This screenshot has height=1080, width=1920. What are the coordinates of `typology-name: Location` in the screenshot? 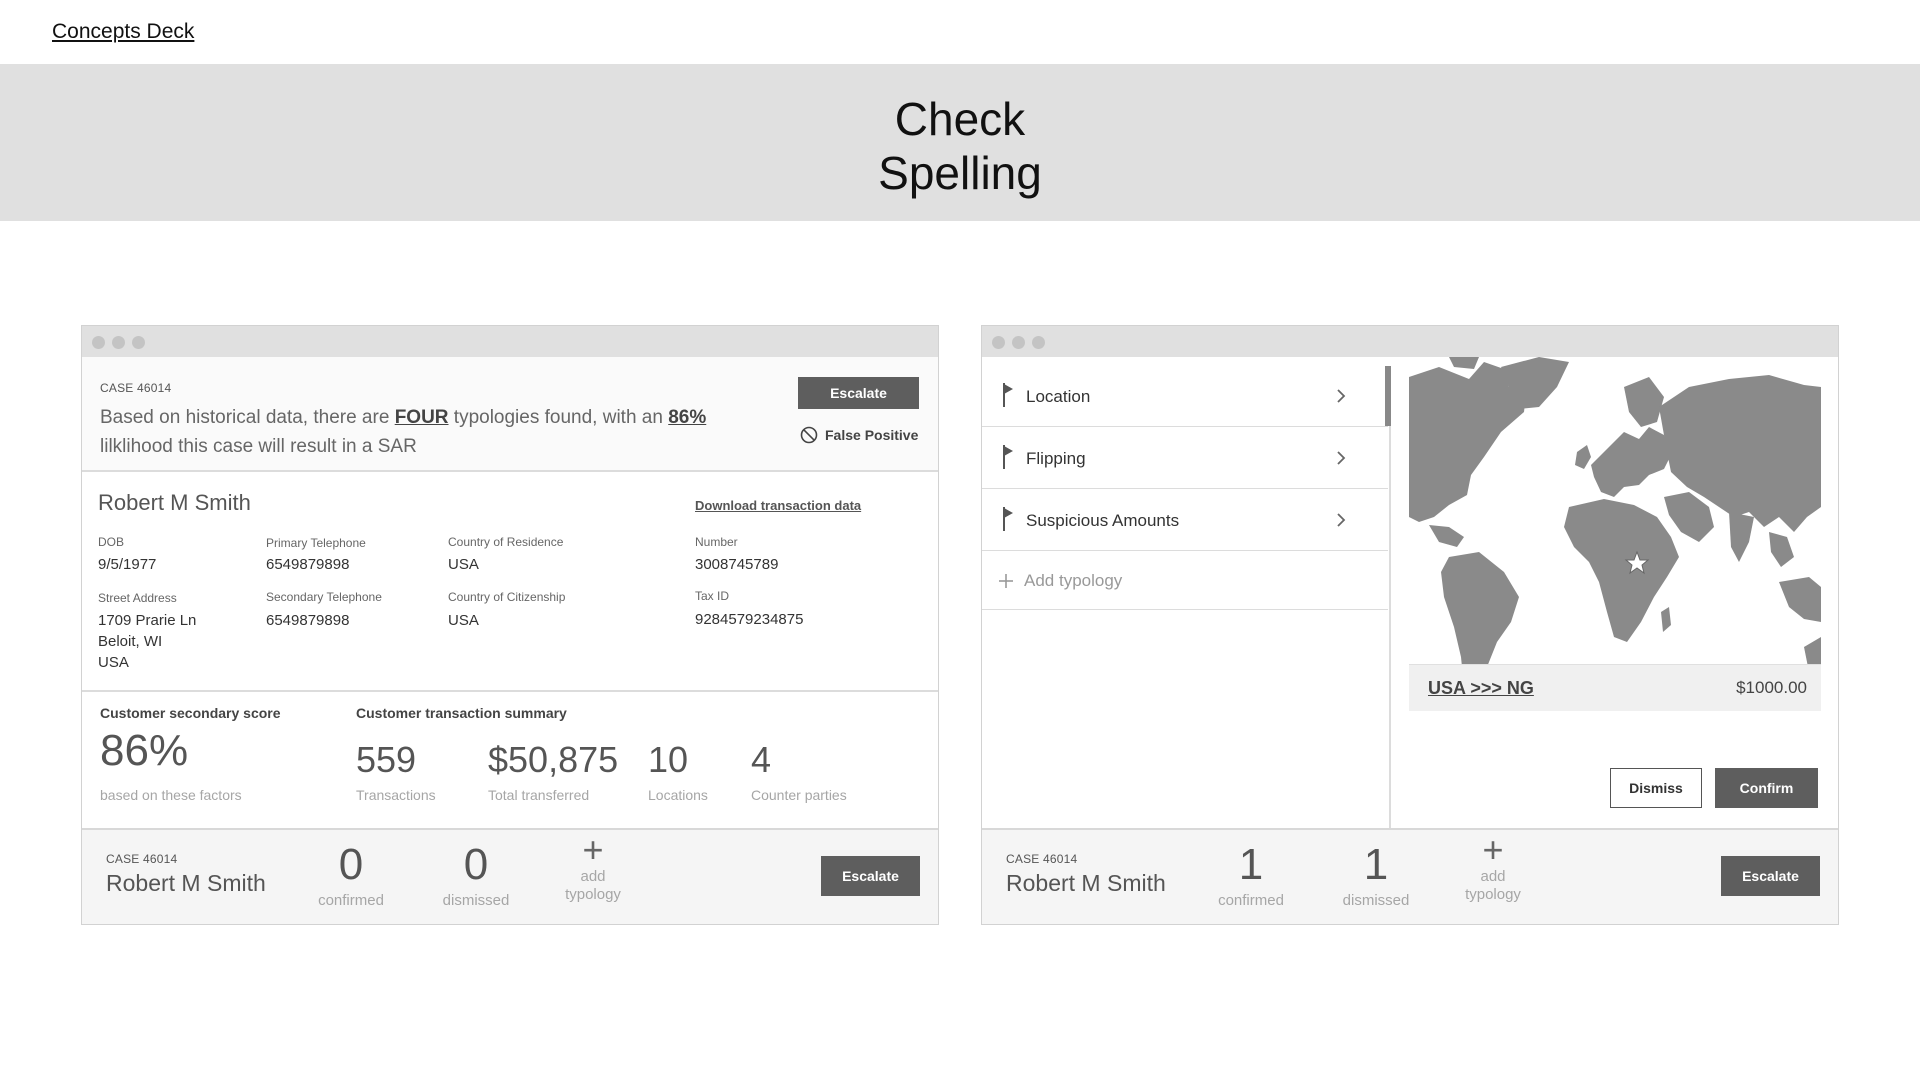 It's located at (1058, 396).